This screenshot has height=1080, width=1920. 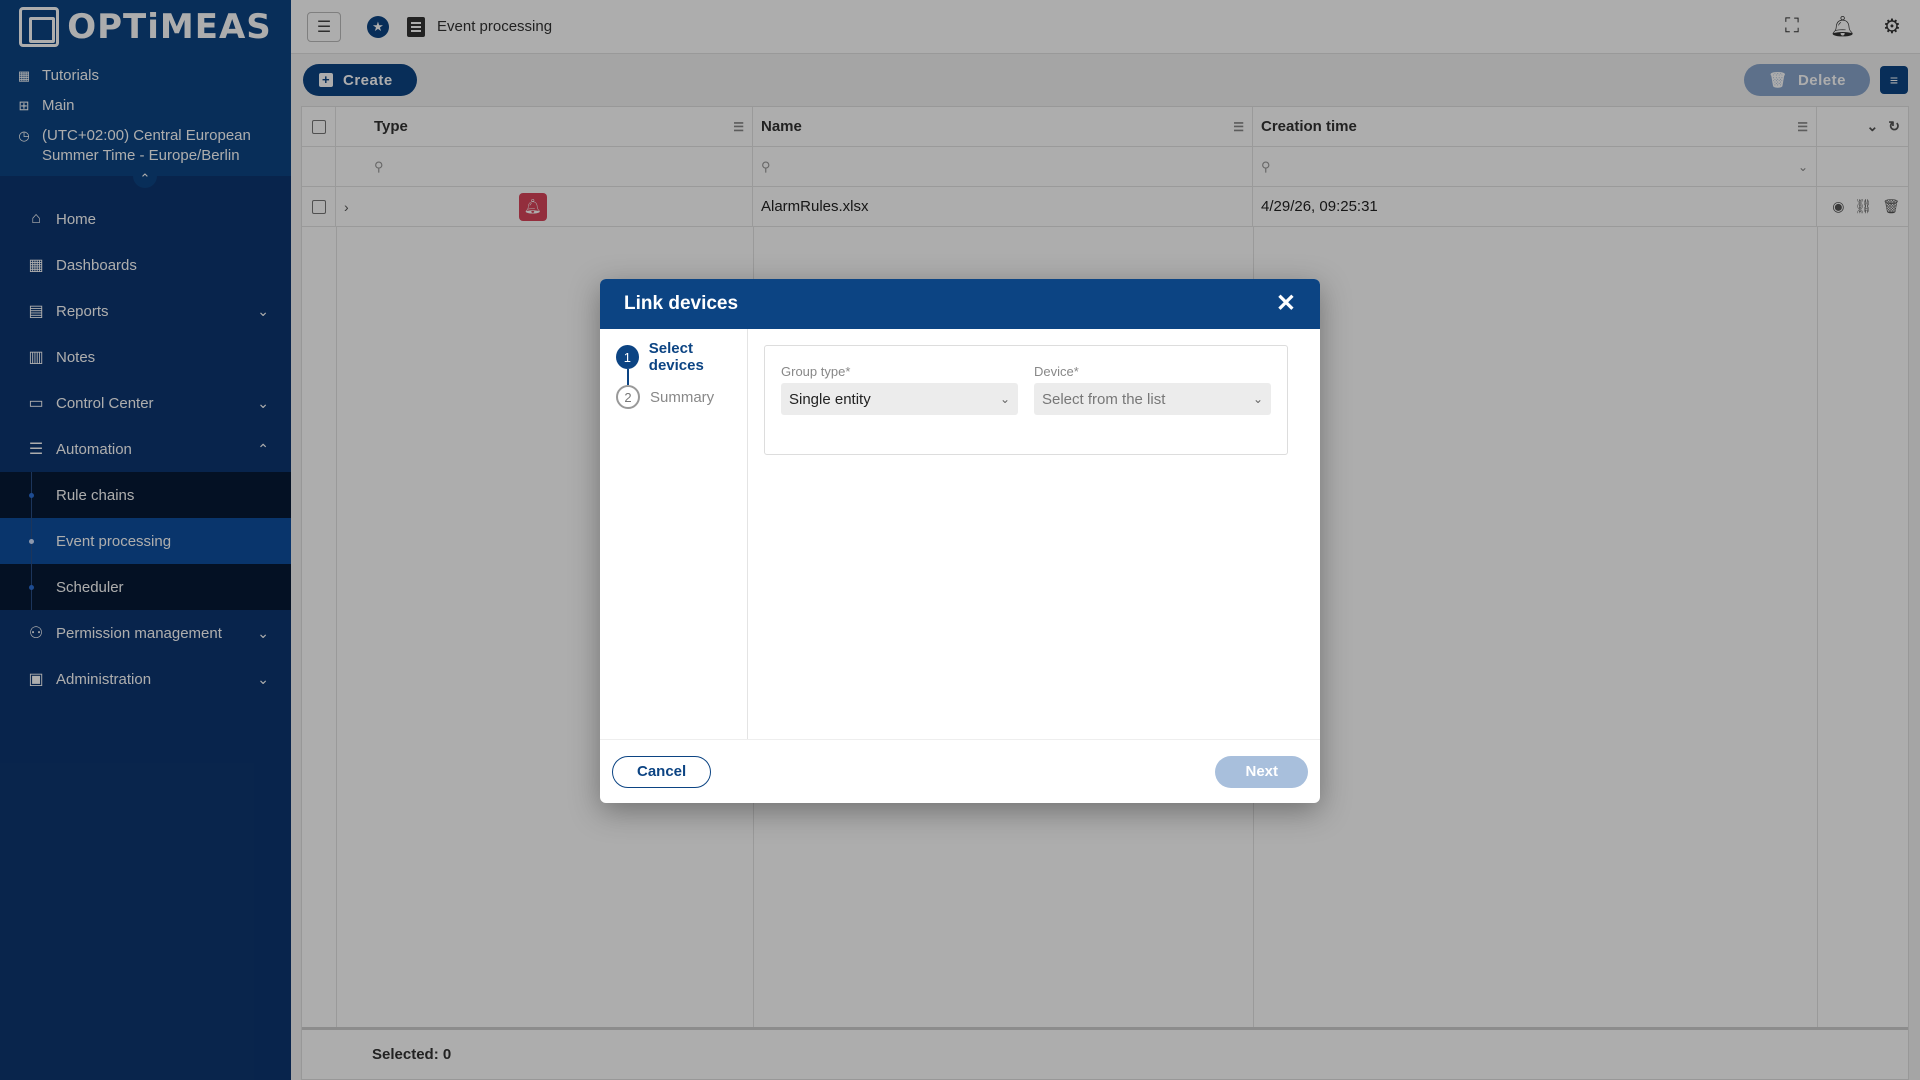 What do you see at coordinates (627, 357) in the screenshot?
I see `step-number: 1` at bounding box center [627, 357].